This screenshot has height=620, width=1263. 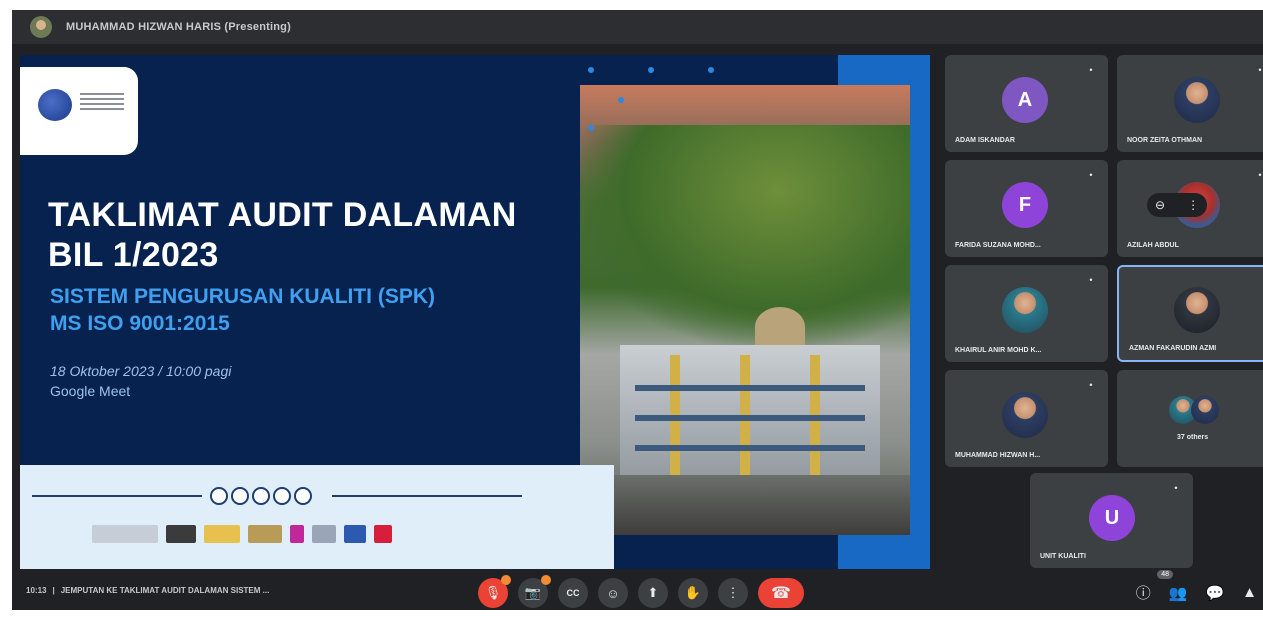 I want to click on photo-dome, so click(x=780, y=327).